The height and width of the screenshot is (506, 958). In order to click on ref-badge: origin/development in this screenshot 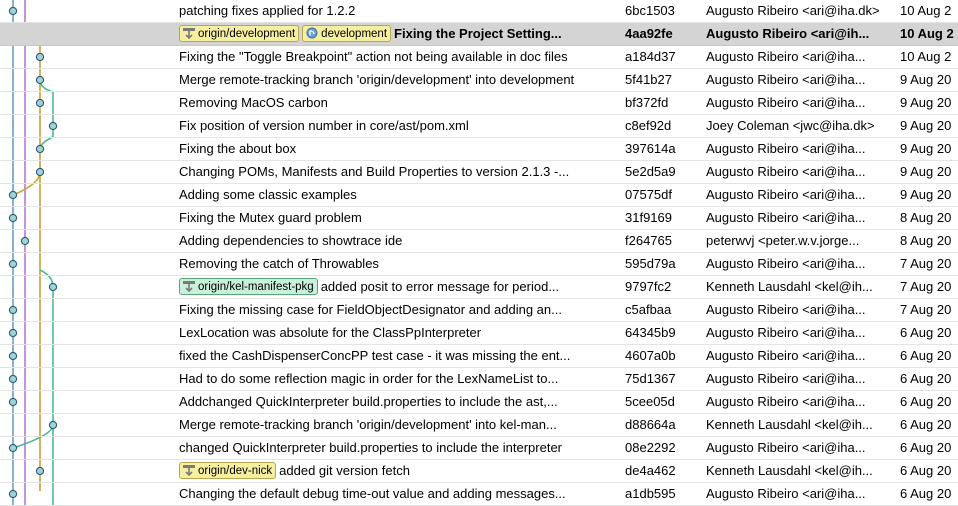, I will do `click(239, 33)`.